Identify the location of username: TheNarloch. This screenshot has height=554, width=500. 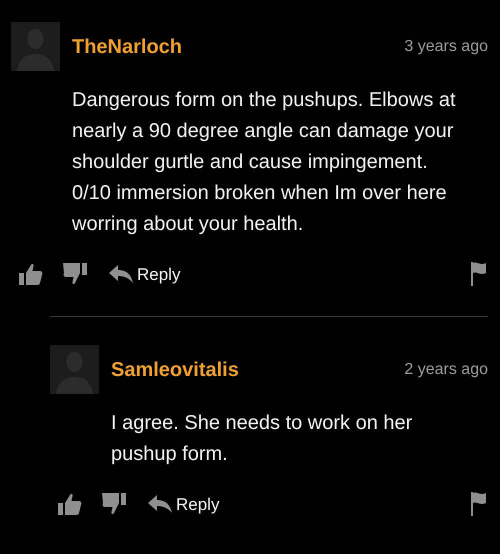
(127, 46).